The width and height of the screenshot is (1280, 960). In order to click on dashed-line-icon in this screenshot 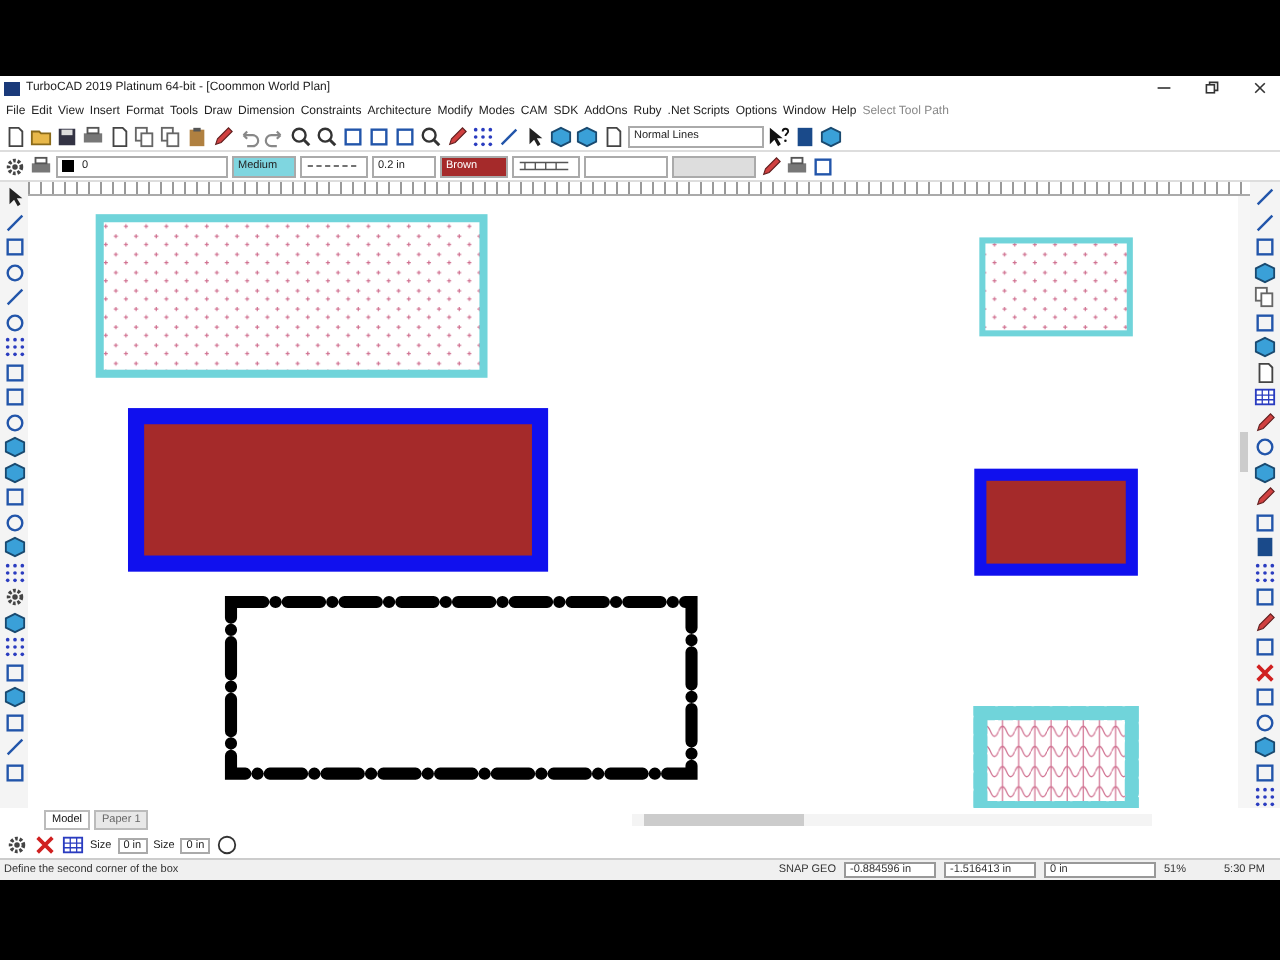, I will do `click(332, 166)`.